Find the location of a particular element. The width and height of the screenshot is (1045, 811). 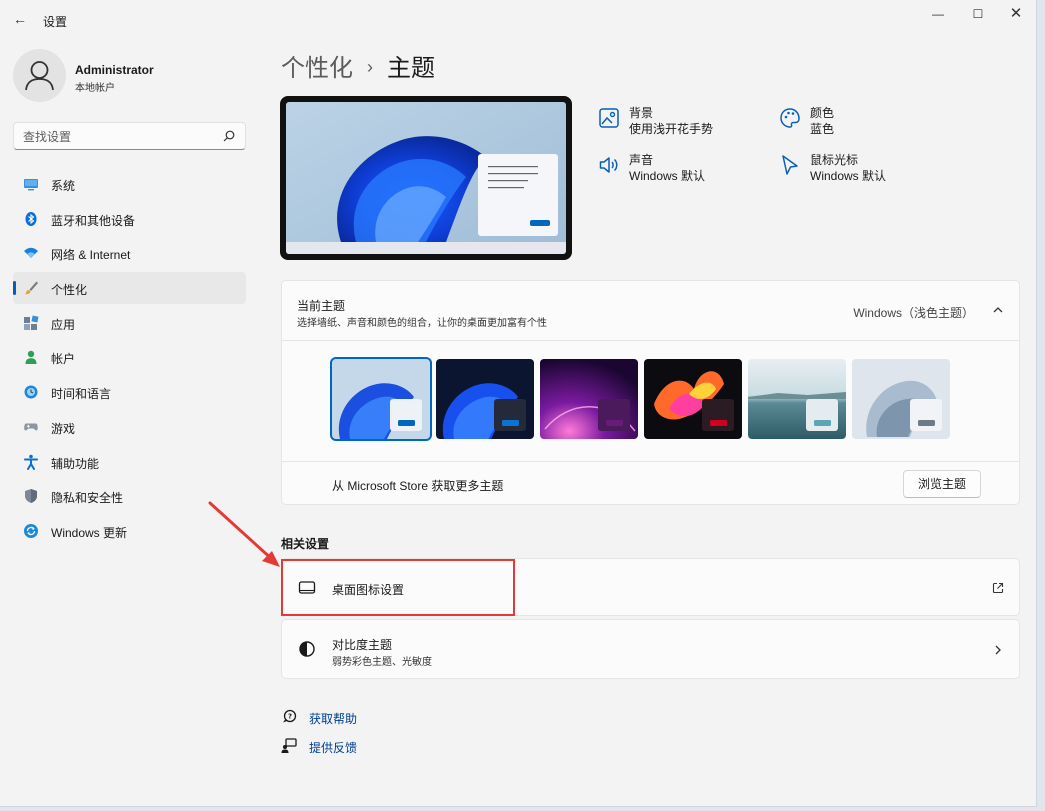

shield-icon is located at coordinates (31, 496).